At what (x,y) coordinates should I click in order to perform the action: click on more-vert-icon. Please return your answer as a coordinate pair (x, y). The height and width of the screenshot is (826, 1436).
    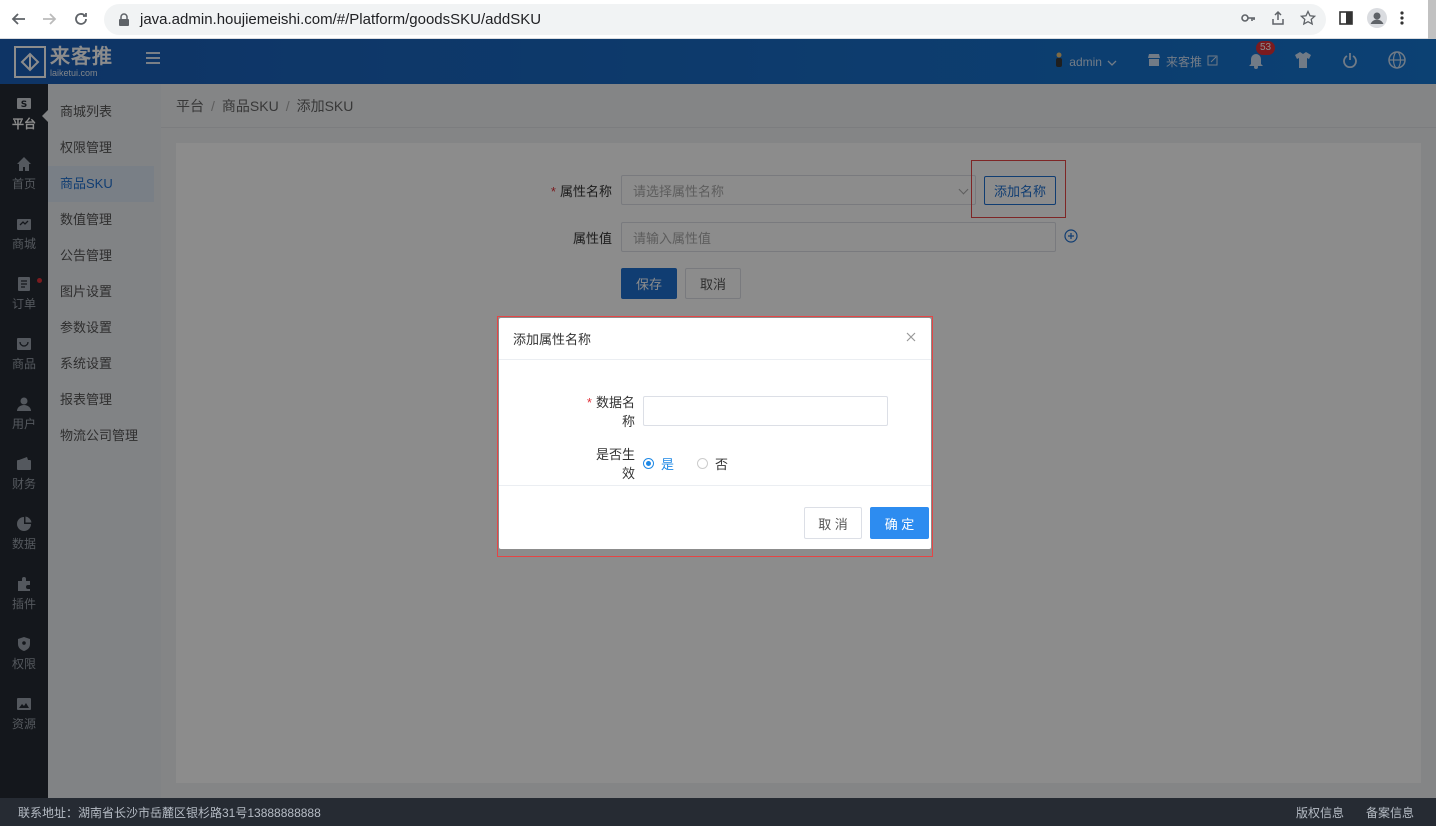
    Looking at the image, I should click on (1402, 19).